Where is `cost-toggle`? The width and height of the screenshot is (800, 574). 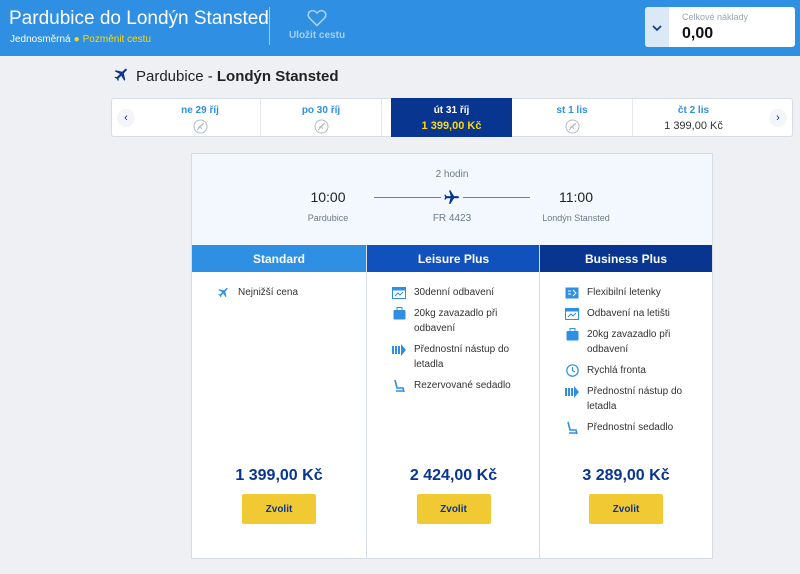 cost-toggle is located at coordinates (657, 27).